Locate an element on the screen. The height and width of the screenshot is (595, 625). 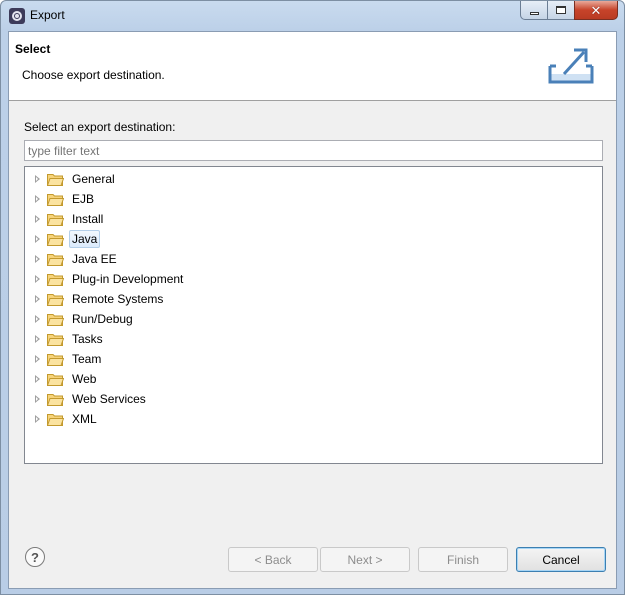
tree-item-label: EJB is located at coordinates (83, 199).